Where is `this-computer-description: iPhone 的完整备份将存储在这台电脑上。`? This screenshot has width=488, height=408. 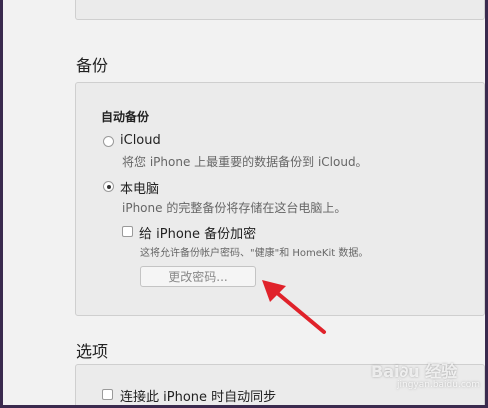
this-computer-description: iPhone 的完整备份将存储在这台电脑上。 is located at coordinates (234, 208).